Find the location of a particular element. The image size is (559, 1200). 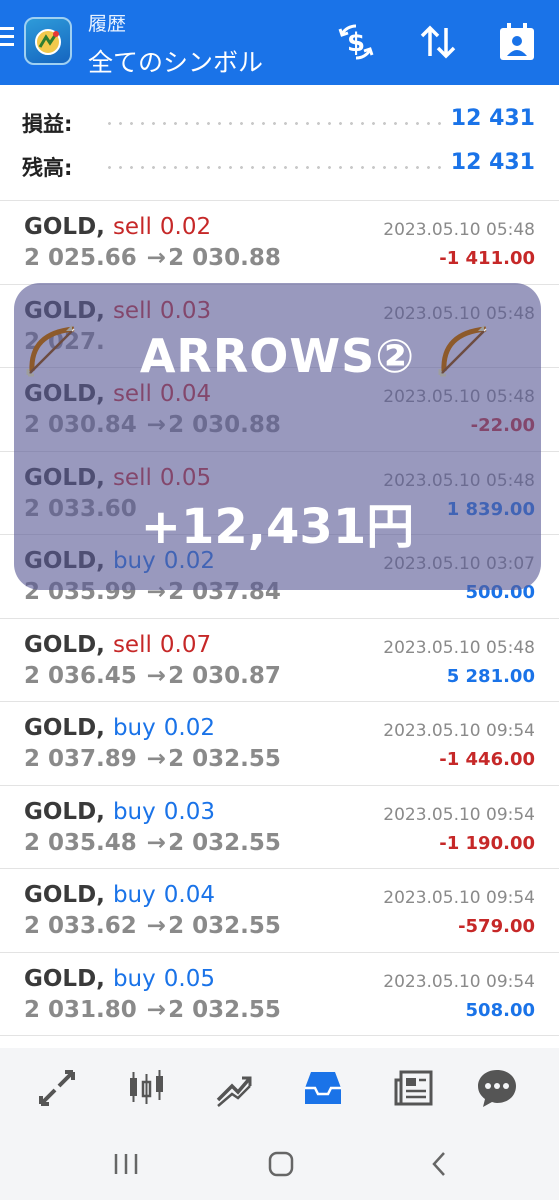

trade-icon is located at coordinates (234, 1088).